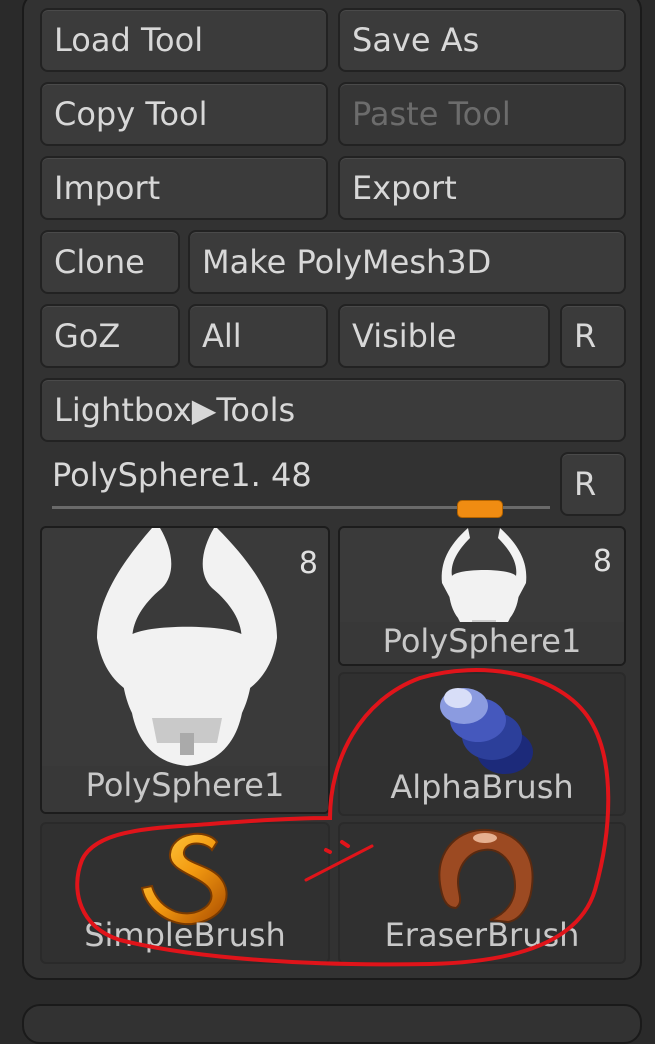 The width and height of the screenshot is (655, 1044). I want to click on tool-thumb-polysphere1-large: 8 PolySphere1, so click(185, 670).